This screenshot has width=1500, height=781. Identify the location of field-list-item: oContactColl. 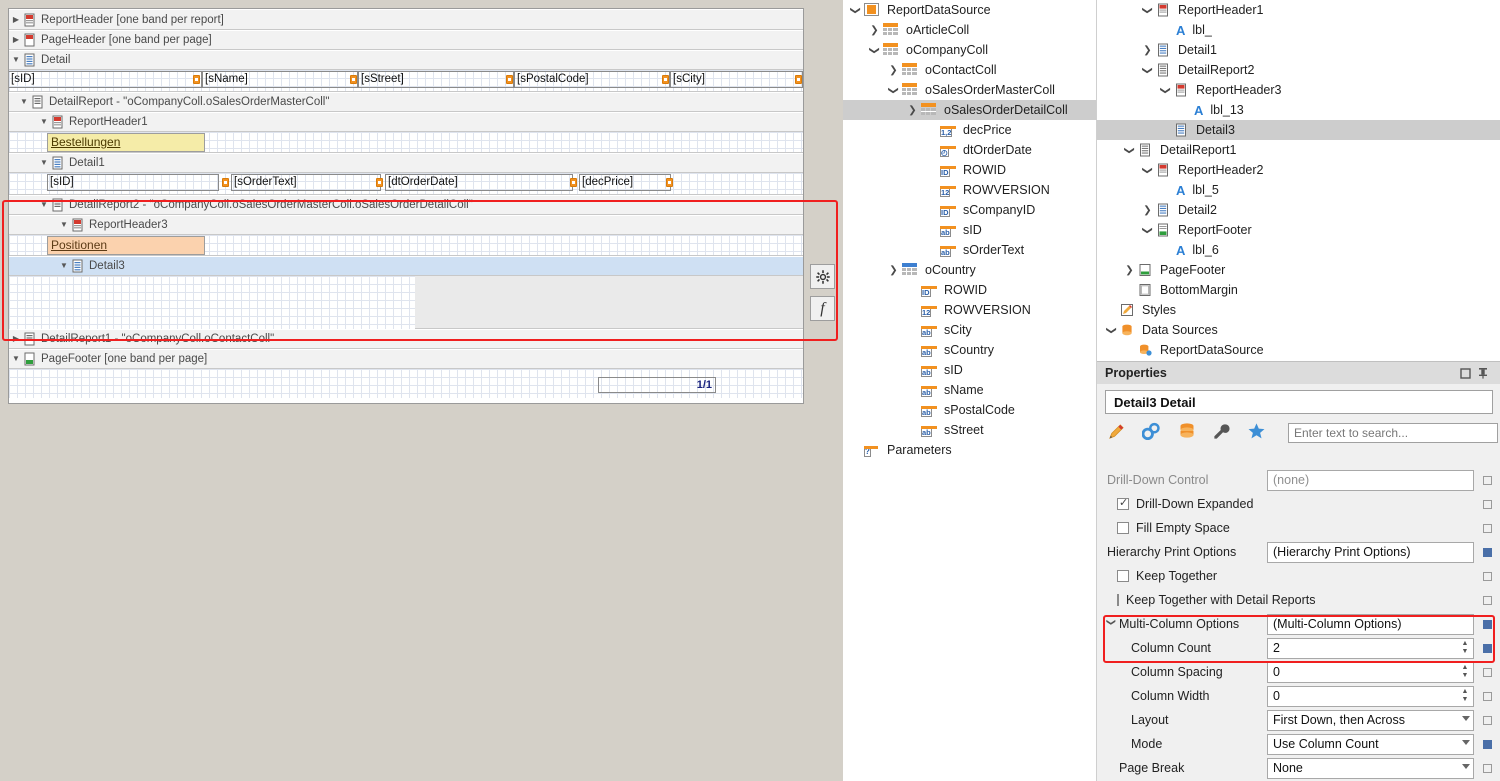
(969, 70).